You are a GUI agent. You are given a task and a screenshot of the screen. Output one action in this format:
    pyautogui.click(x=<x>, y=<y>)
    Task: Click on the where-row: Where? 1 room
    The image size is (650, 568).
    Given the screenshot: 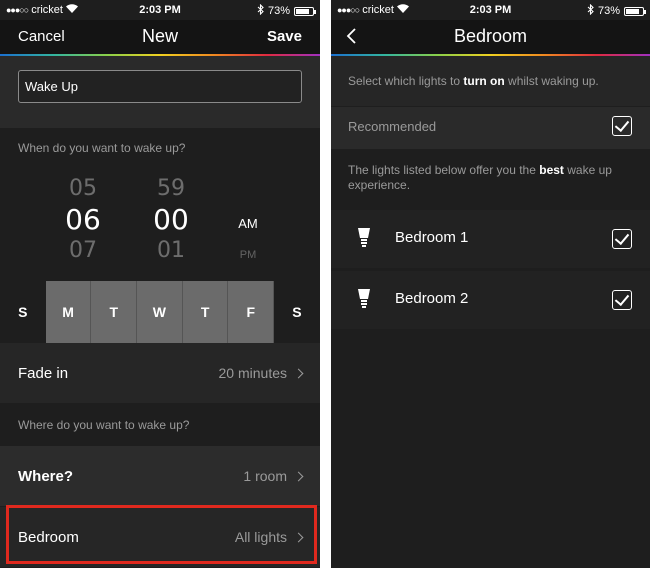 What is the action you would take?
    pyautogui.click(x=160, y=476)
    